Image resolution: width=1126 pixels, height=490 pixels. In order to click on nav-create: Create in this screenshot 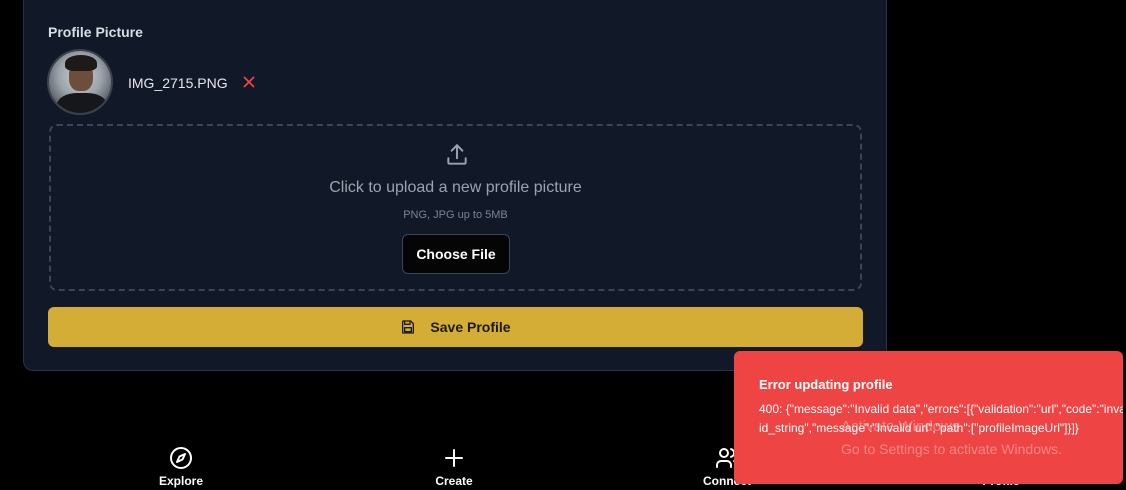, I will do `click(454, 467)`.